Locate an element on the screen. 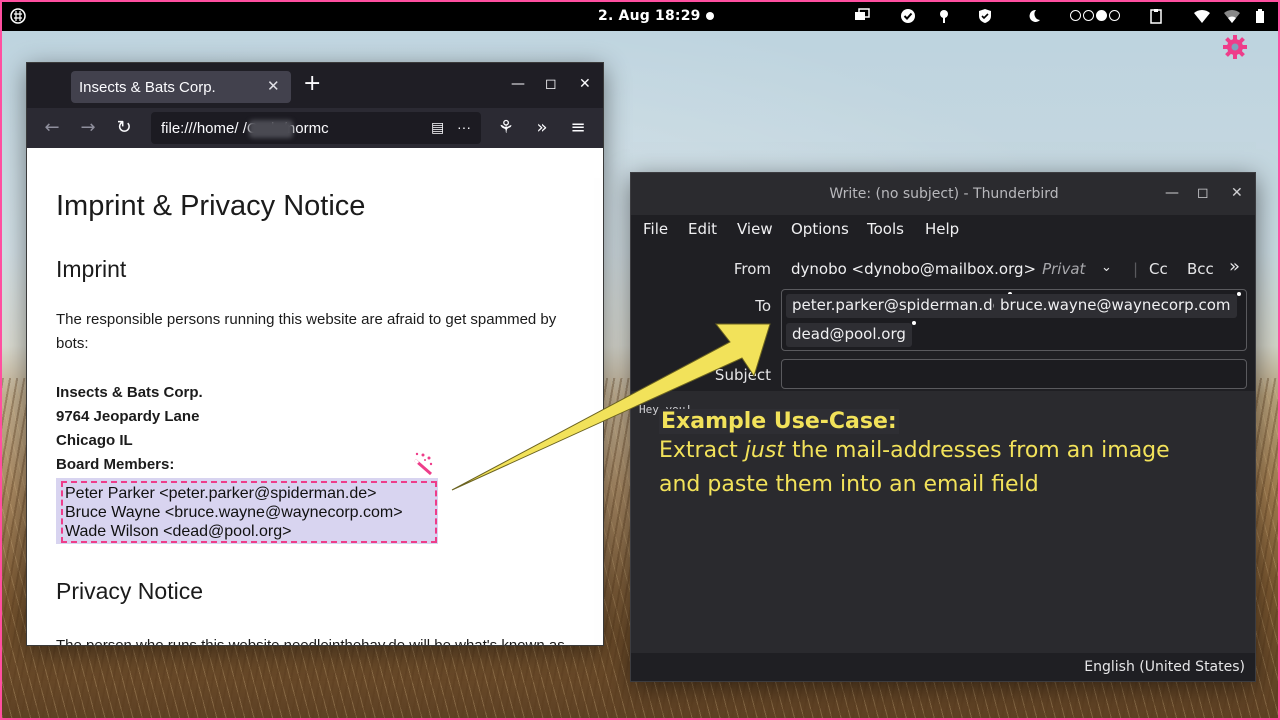 The height and width of the screenshot is (720, 1280). wifi-icon is located at coordinates (1202, 16).